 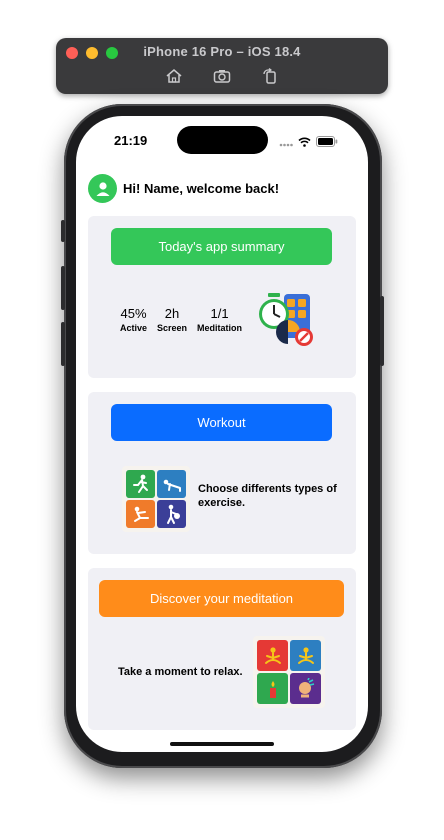 What do you see at coordinates (63, 231) in the screenshot?
I see `action-button` at bounding box center [63, 231].